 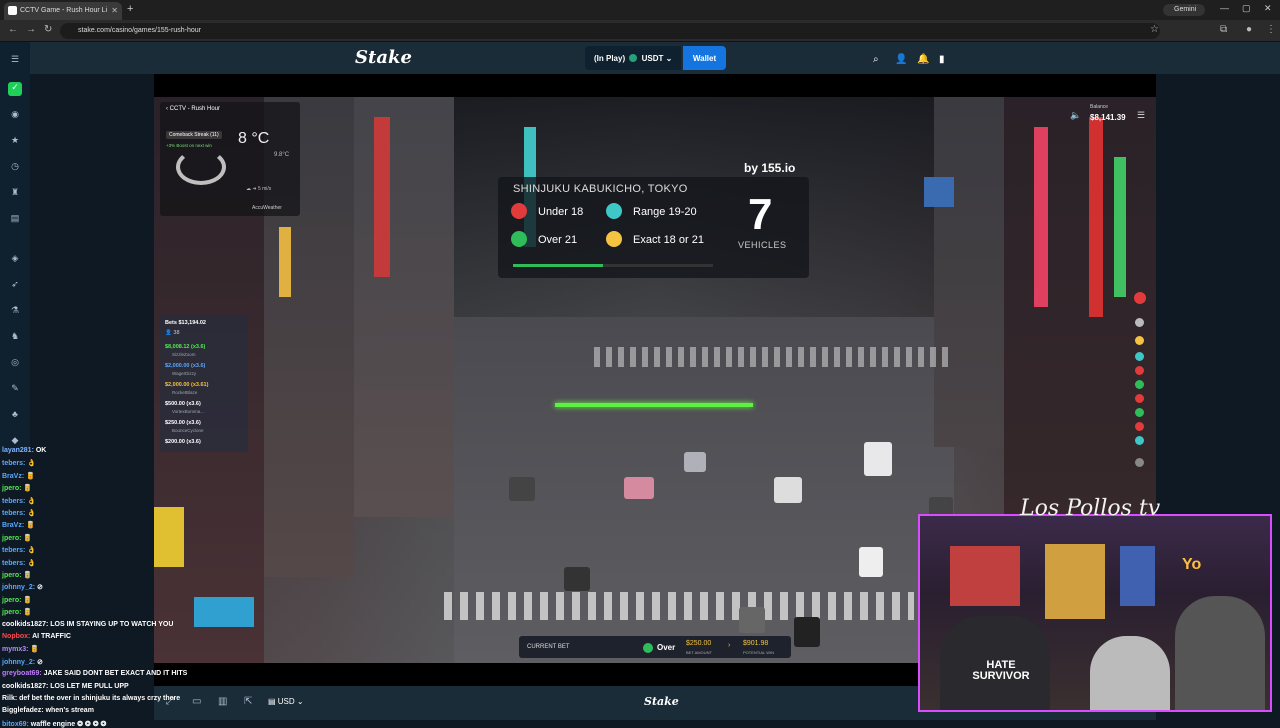 I want to click on maximize-icon: ▢, so click(x=1246, y=8).